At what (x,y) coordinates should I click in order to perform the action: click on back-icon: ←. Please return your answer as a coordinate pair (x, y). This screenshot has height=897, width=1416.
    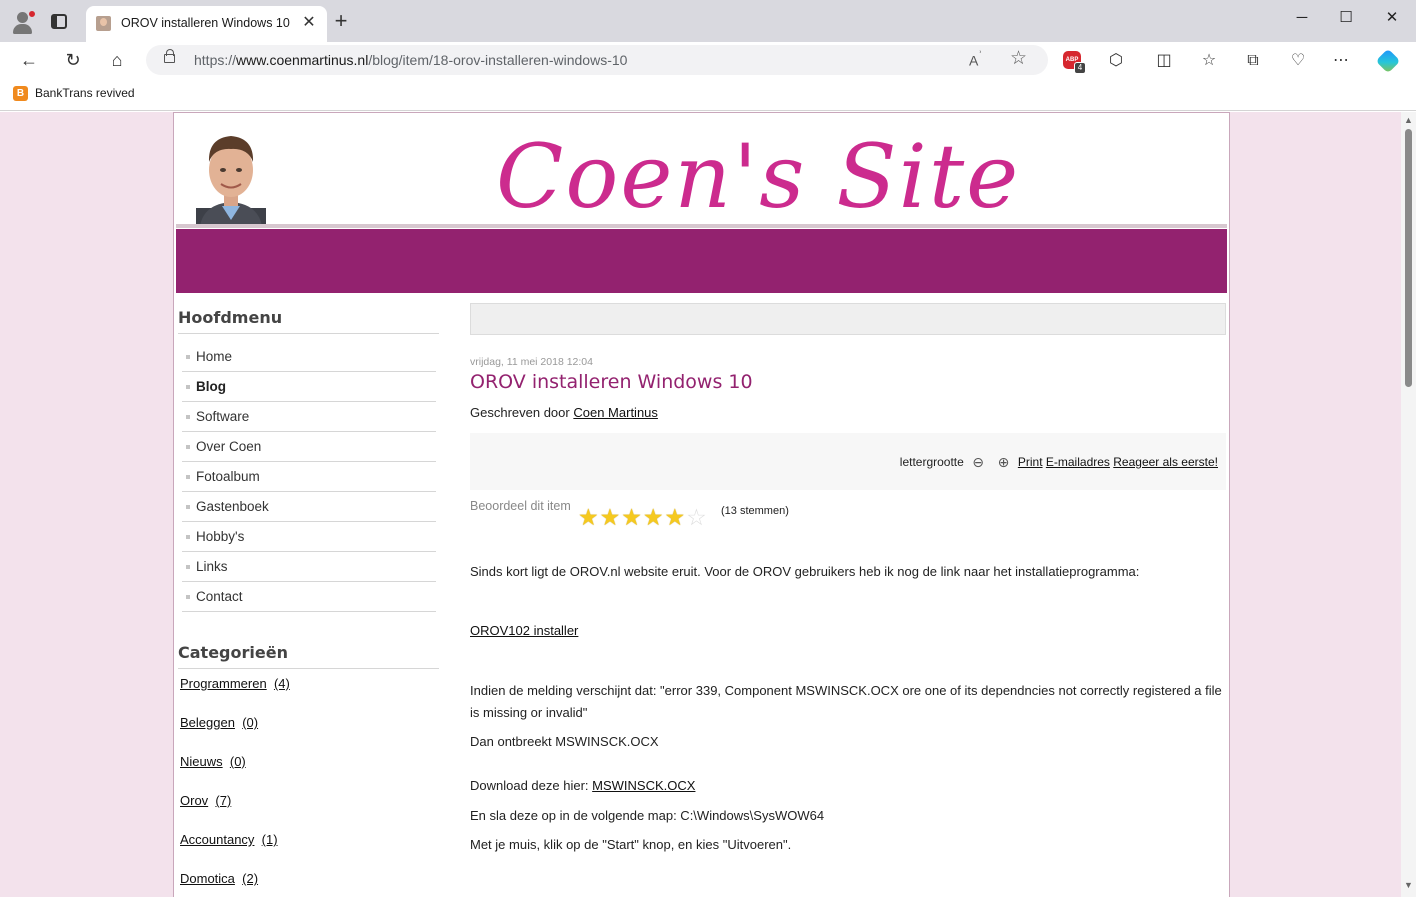
    Looking at the image, I should click on (29, 60).